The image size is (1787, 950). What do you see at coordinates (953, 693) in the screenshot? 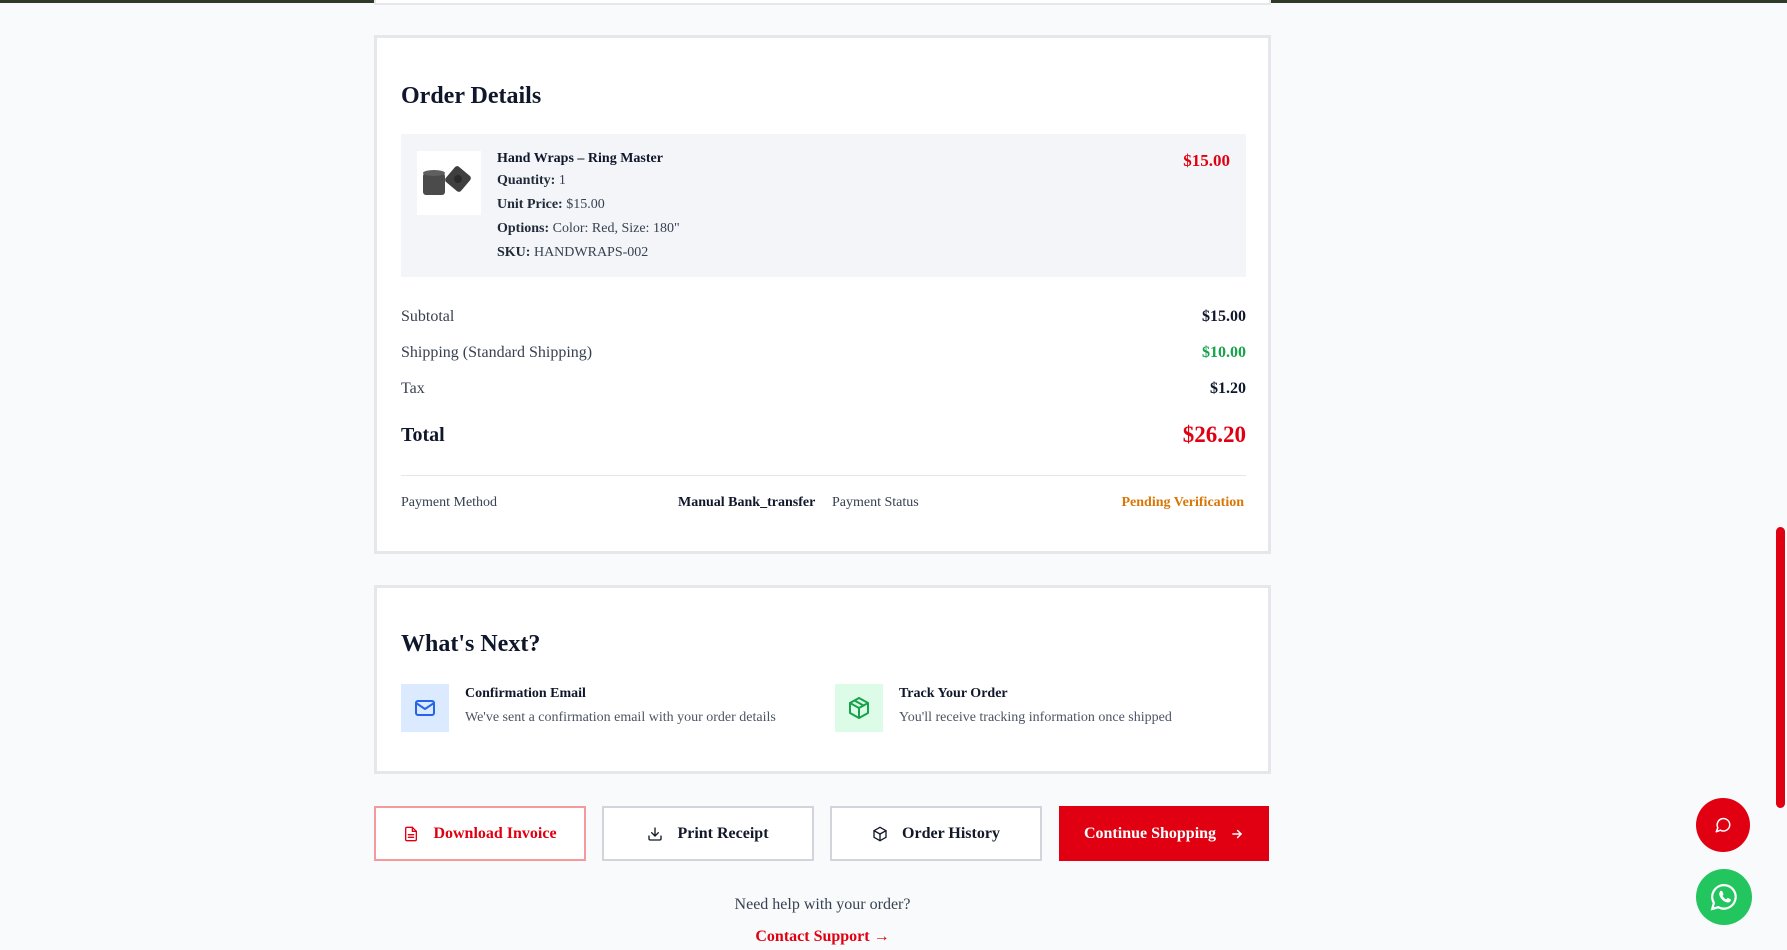
I see `next-item-title: Track Your Order` at bounding box center [953, 693].